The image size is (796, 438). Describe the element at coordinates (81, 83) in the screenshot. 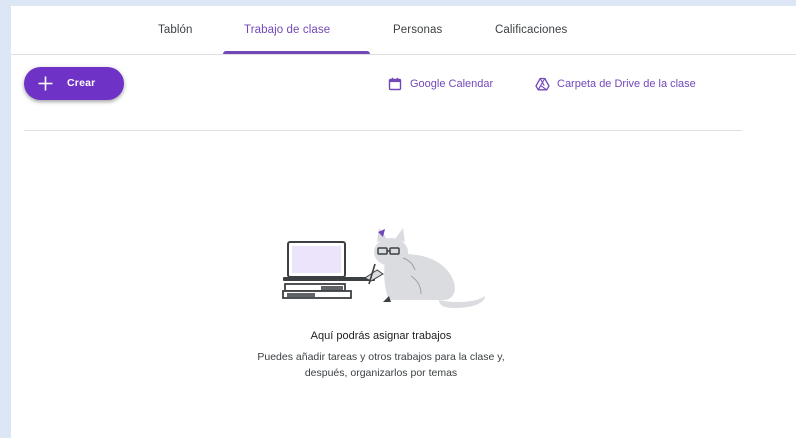

I see `create-button-label: Crear` at that location.